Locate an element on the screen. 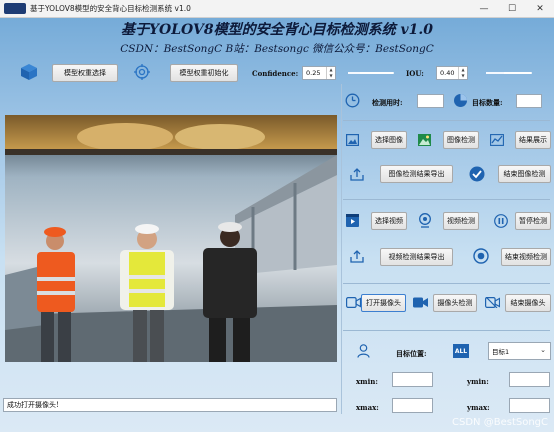  select-video-button: 选择视频 is located at coordinates (389, 221).